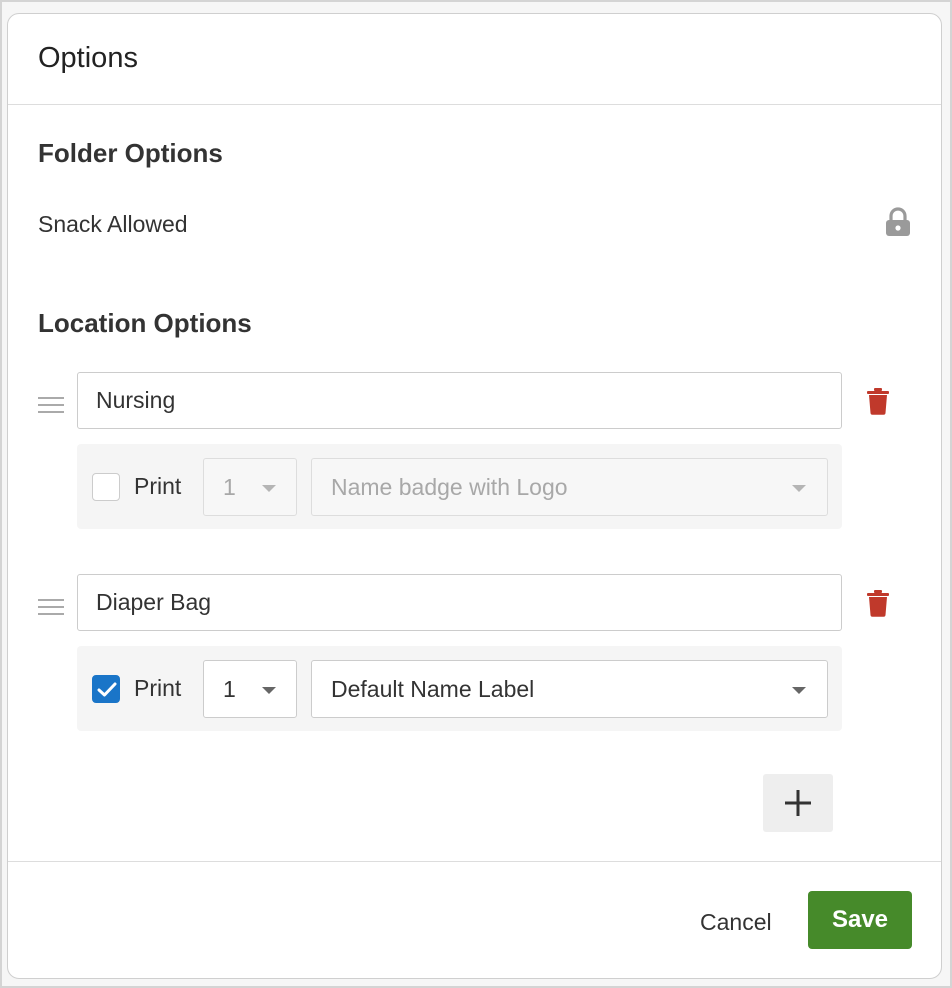 The image size is (952, 988). I want to click on lock-icon, so click(898, 222).